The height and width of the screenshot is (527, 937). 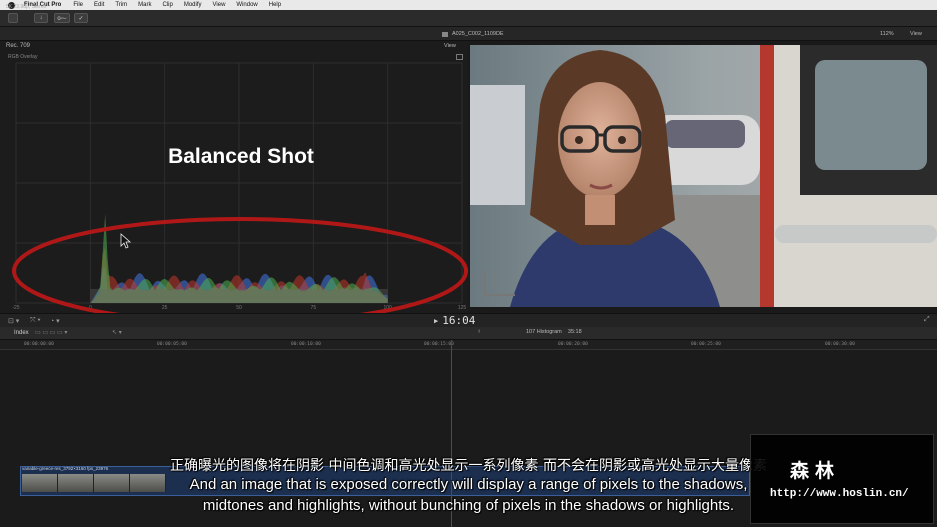 What do you see at coordinates (842, 479) in the screenshot?
I see `watermark` at bounding box center [842, 479].